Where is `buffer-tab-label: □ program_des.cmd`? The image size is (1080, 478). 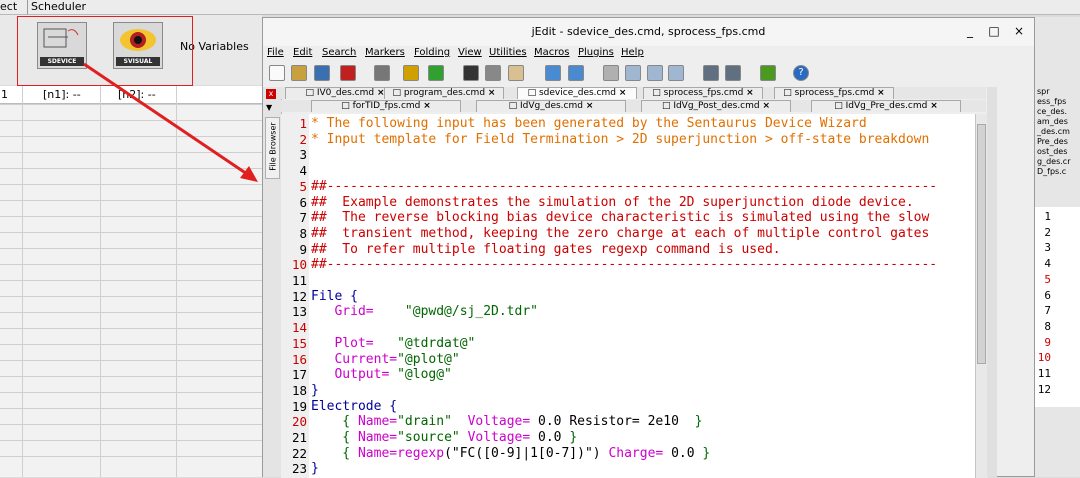
buffer-tab-label: □ program_des.cmd is located at coordinates (440, 93).